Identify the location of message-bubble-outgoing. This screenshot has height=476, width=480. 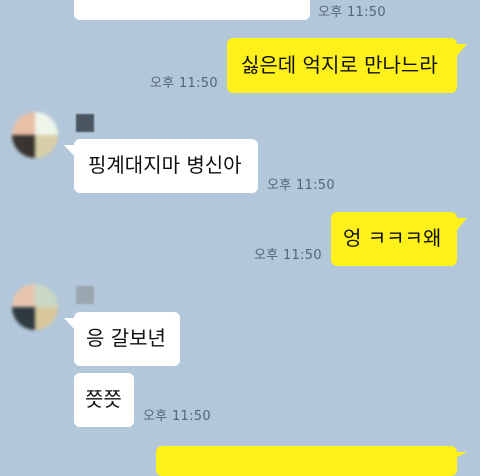
(306, 461).